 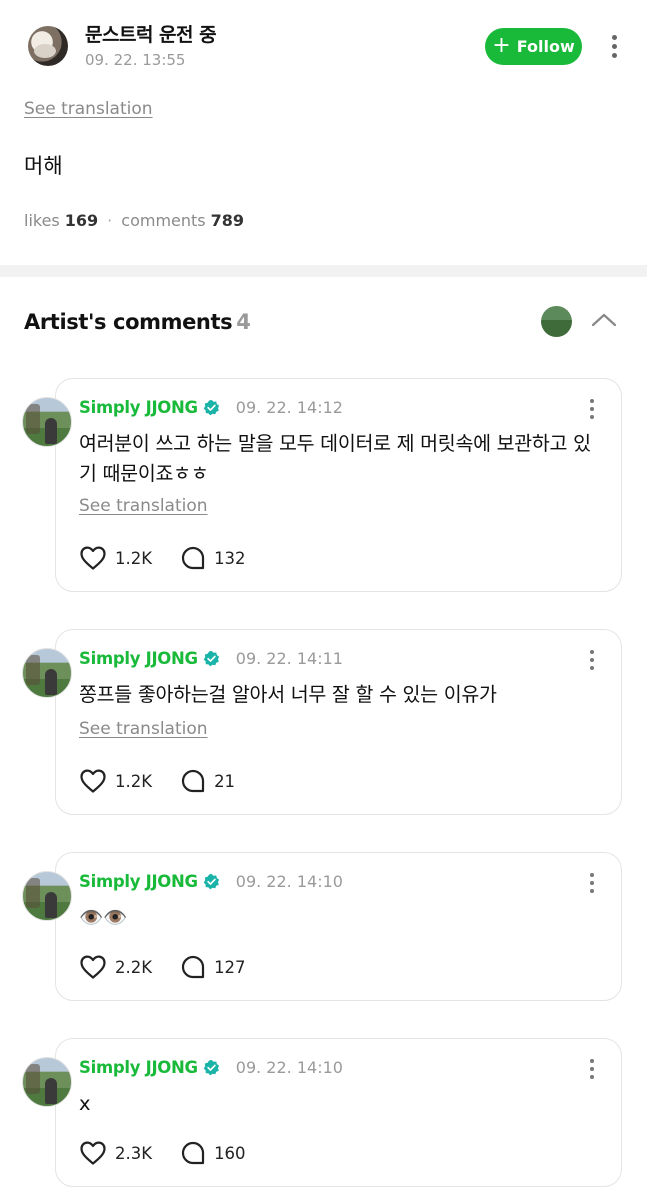 I want to click on like-count: 2.2K, so click(x=134, y=967).